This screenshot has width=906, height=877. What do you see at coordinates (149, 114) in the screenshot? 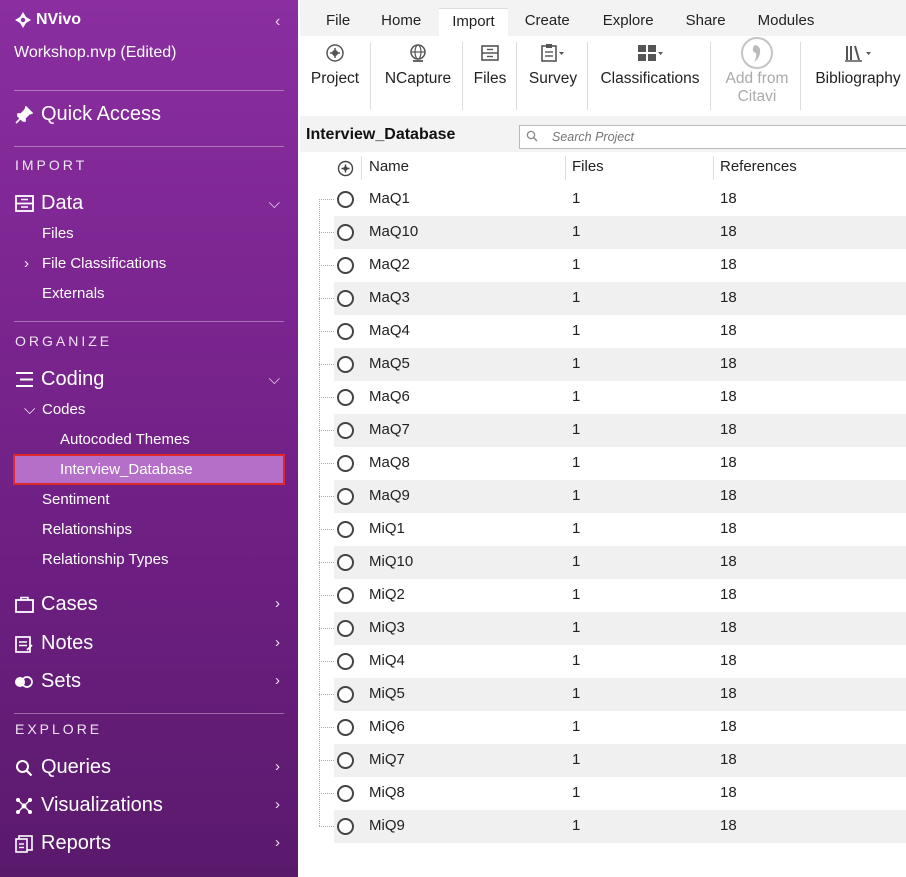
I see `quick-access-item: Quick Access` at bounding box center [149, 114].